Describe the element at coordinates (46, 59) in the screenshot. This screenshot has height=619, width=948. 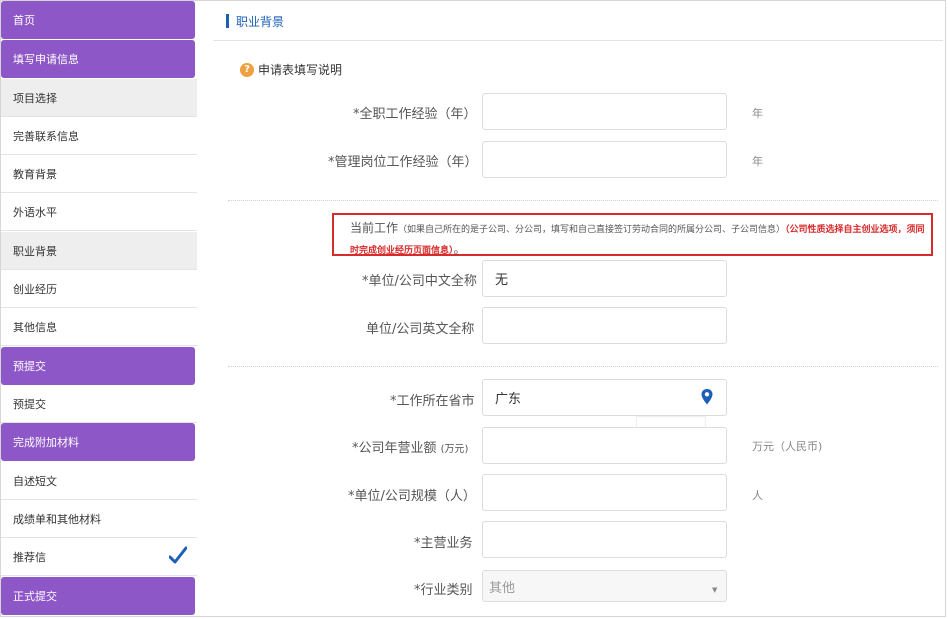
I see `sidebar-item-label: 填写申请信息` at that location.